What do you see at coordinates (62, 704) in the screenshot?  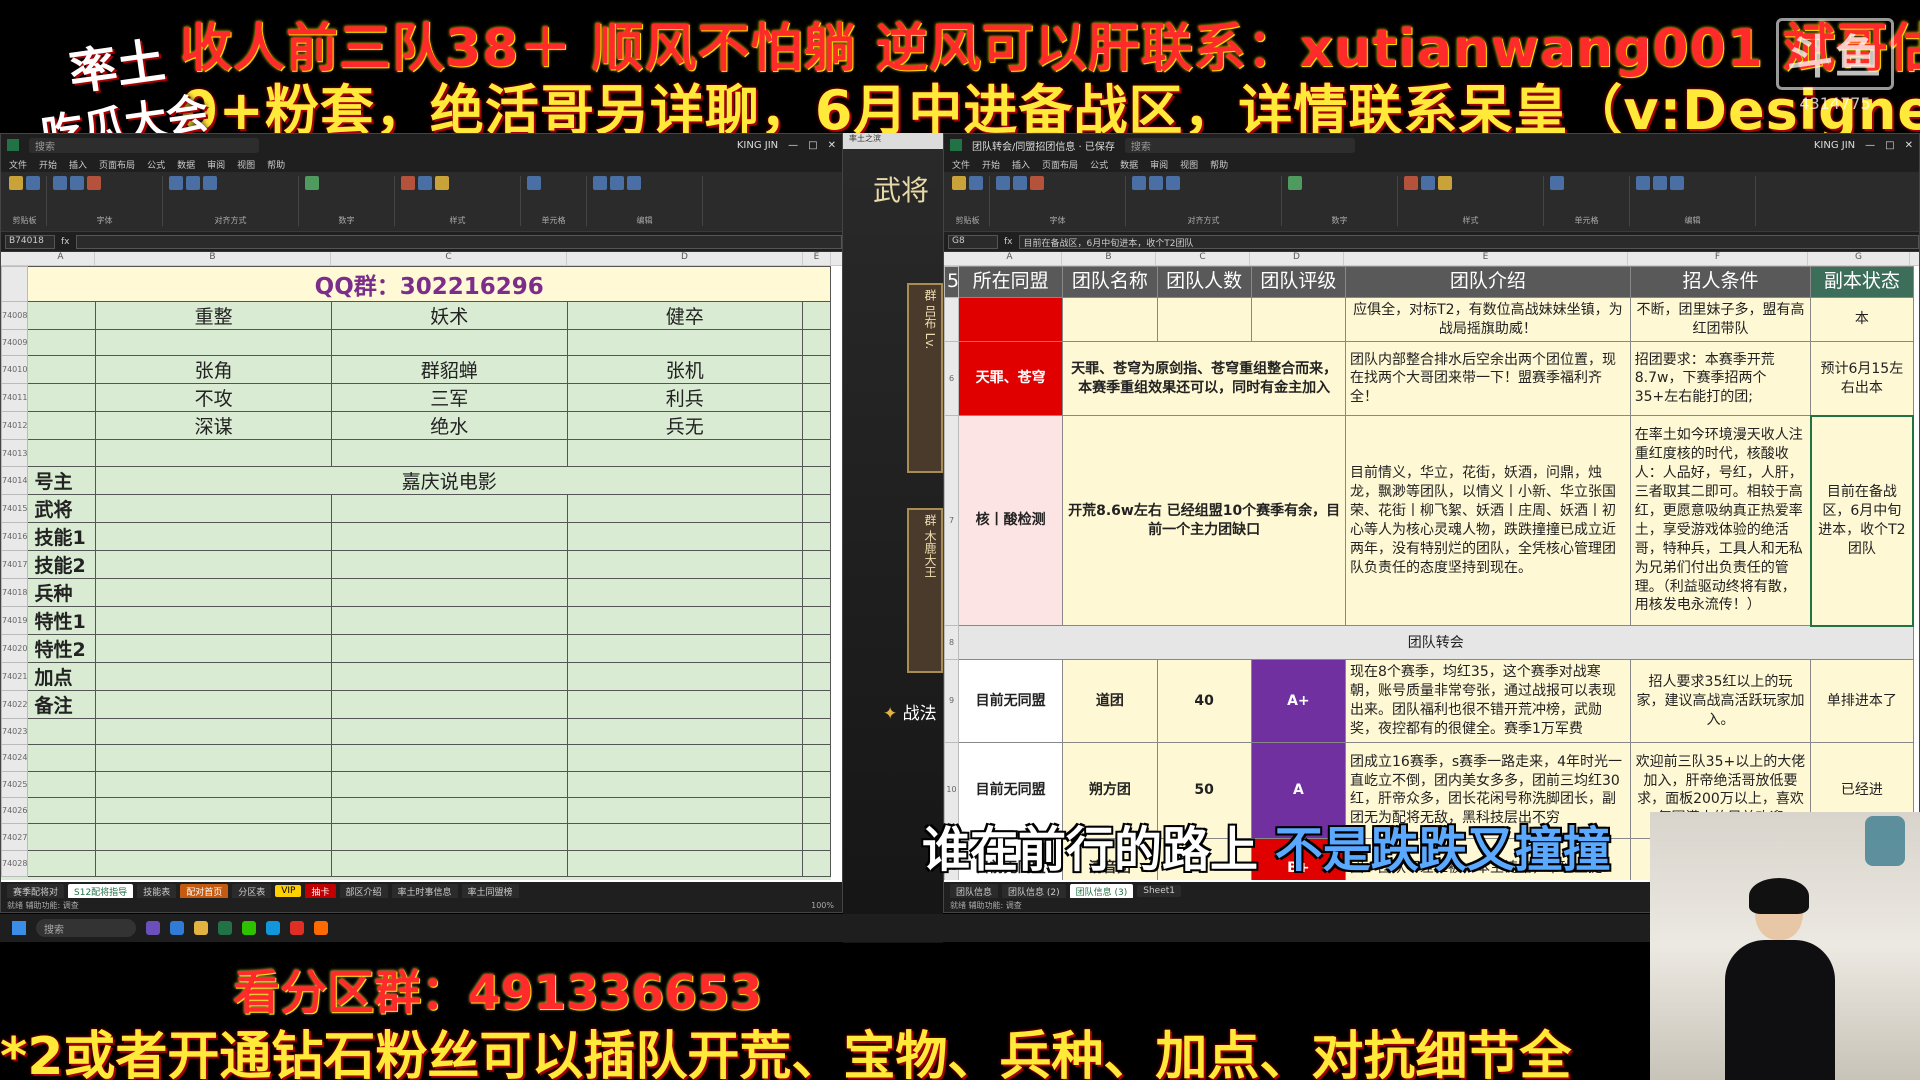 I see `row-label-cell: 备注` at bounding box center [62, 704].